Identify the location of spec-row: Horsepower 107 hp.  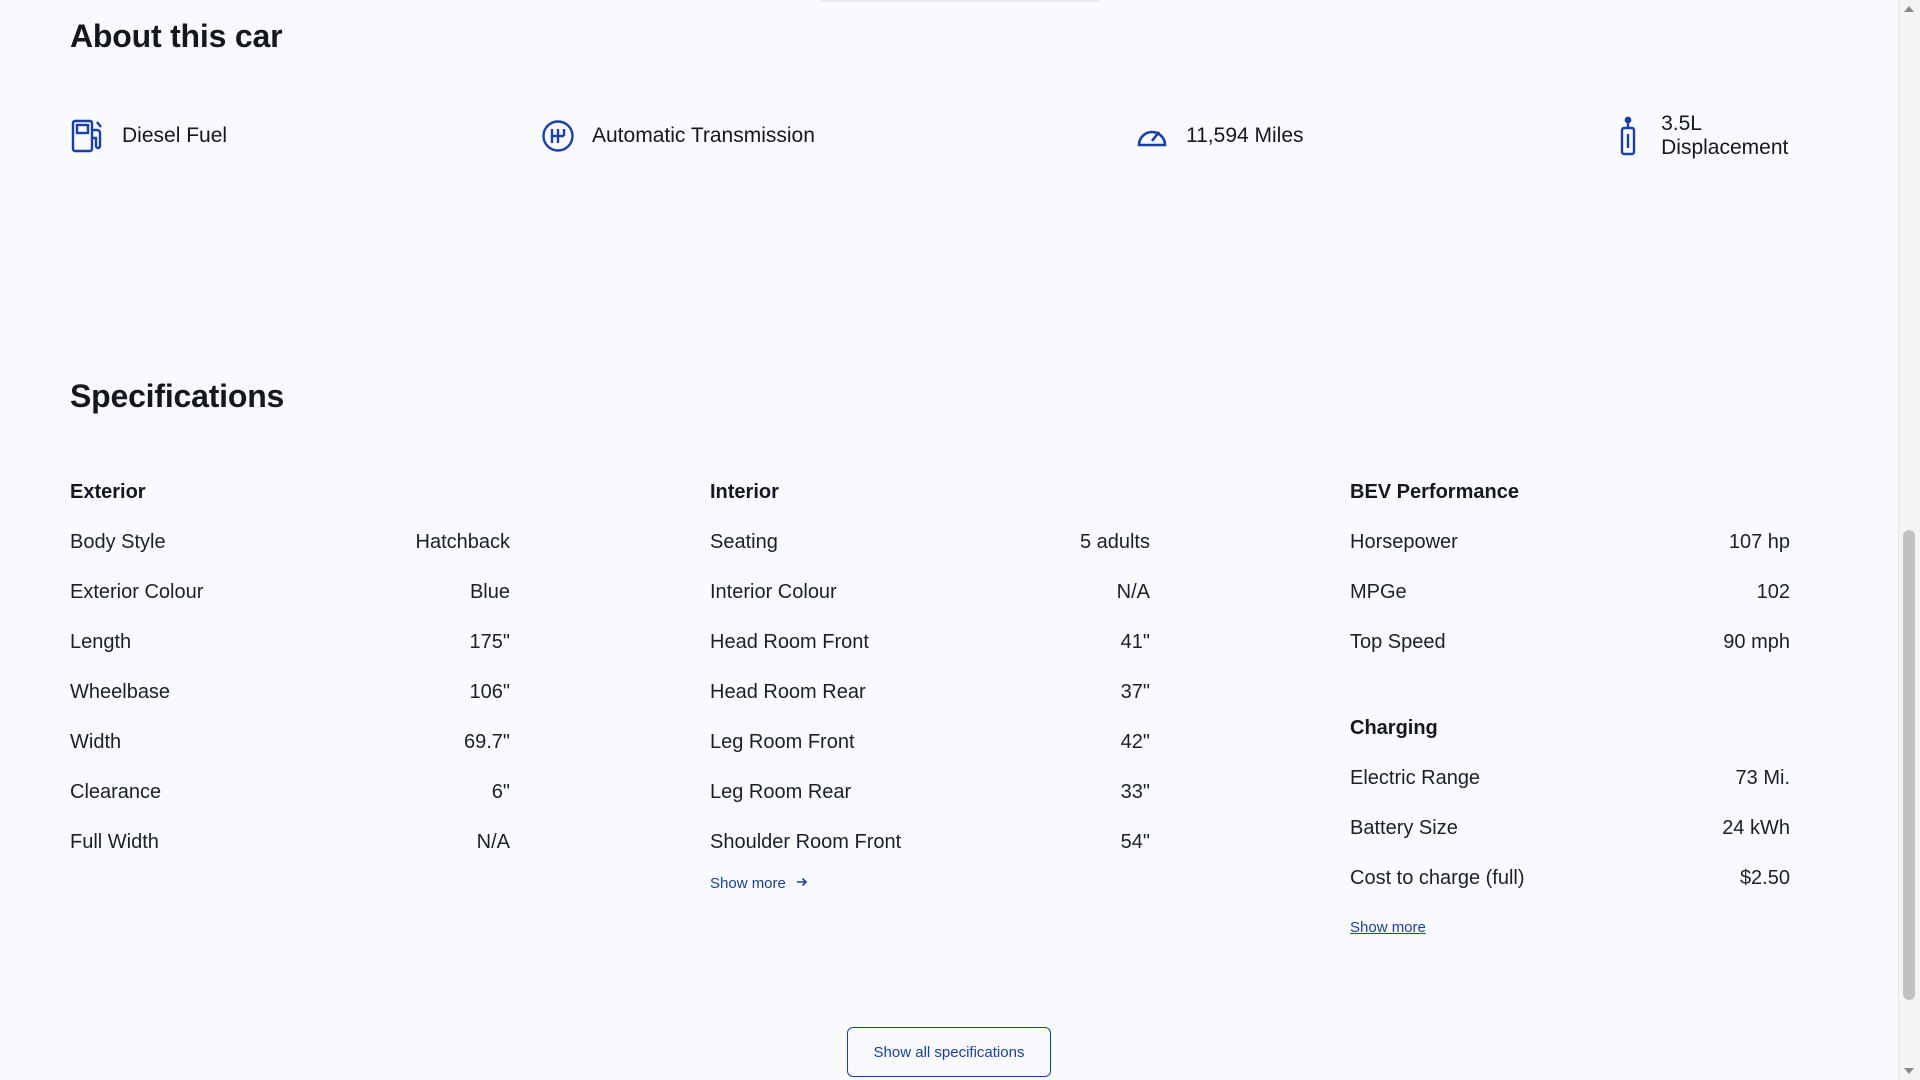
(1570, 550).